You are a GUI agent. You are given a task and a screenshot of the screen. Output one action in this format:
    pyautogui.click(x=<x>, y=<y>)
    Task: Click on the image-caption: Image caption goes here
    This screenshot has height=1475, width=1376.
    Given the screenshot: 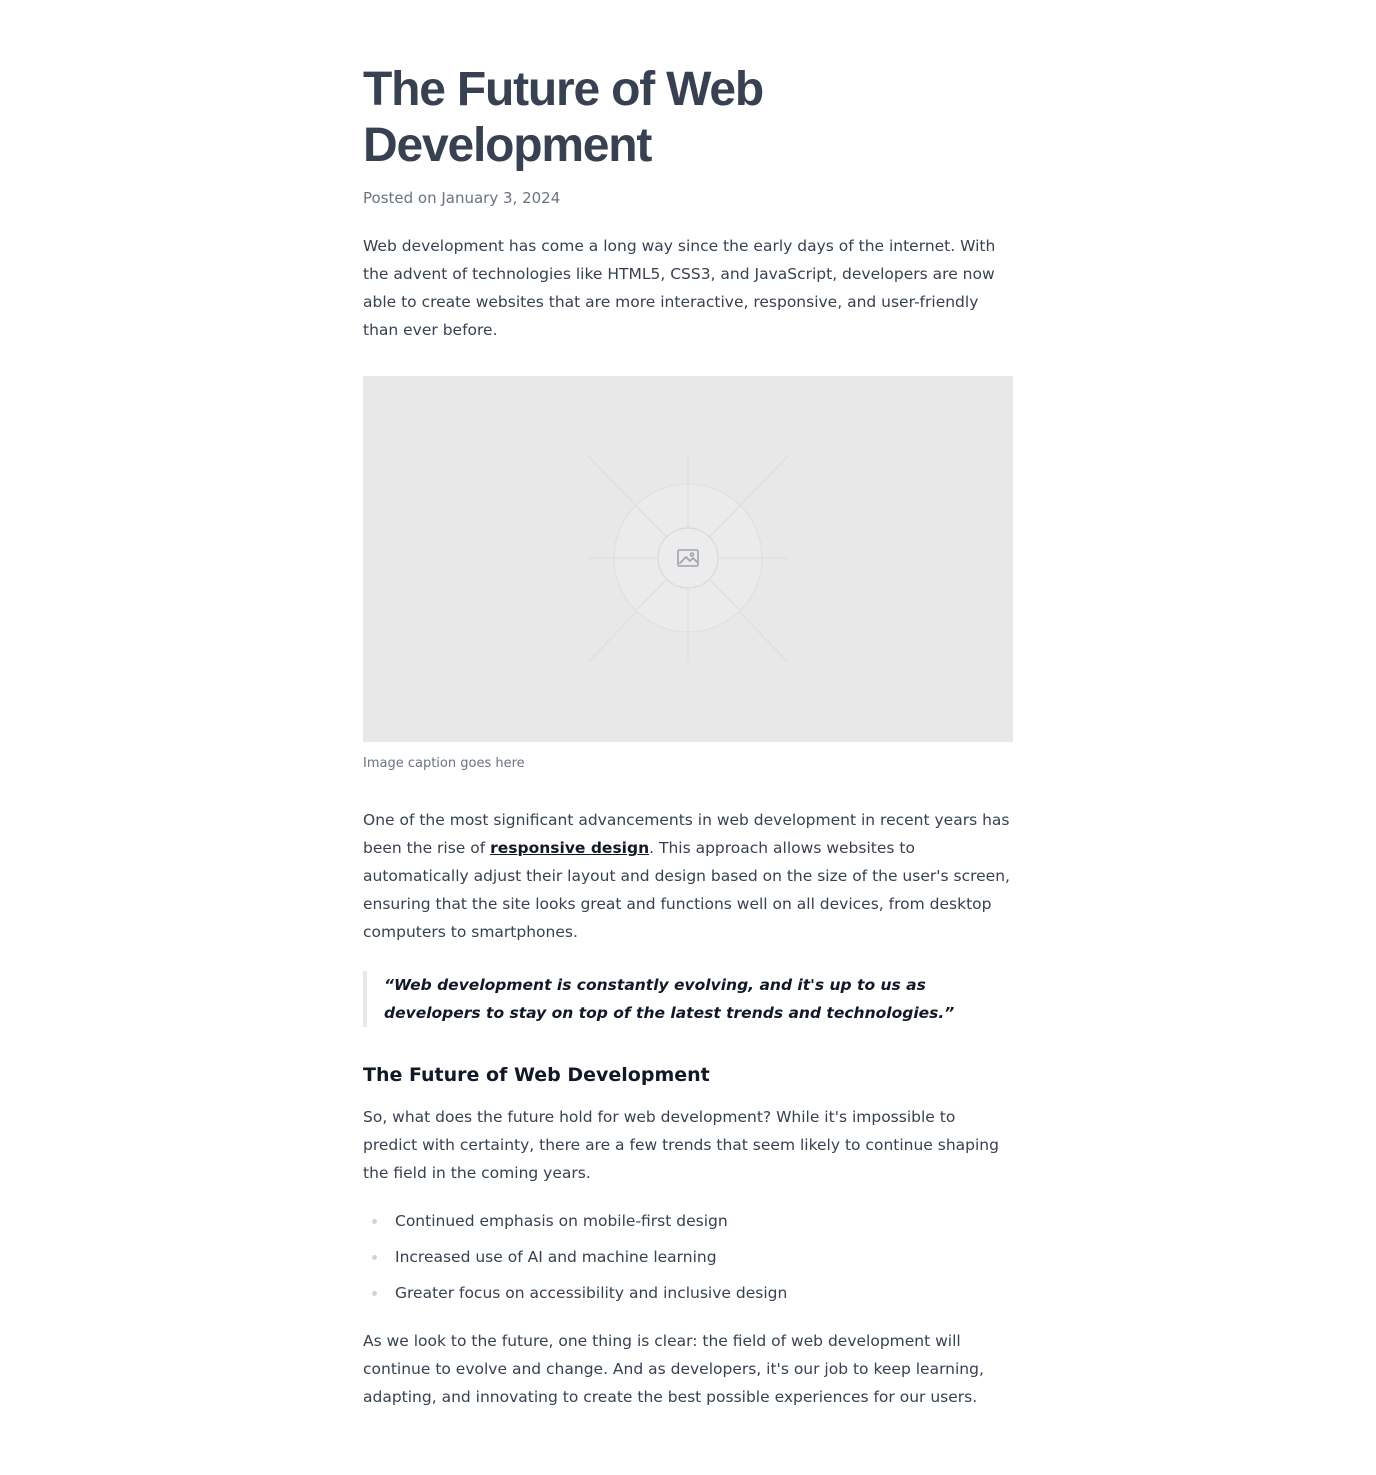 What is the action you would take?
    pyautogui.click(x=444, y=763)
    